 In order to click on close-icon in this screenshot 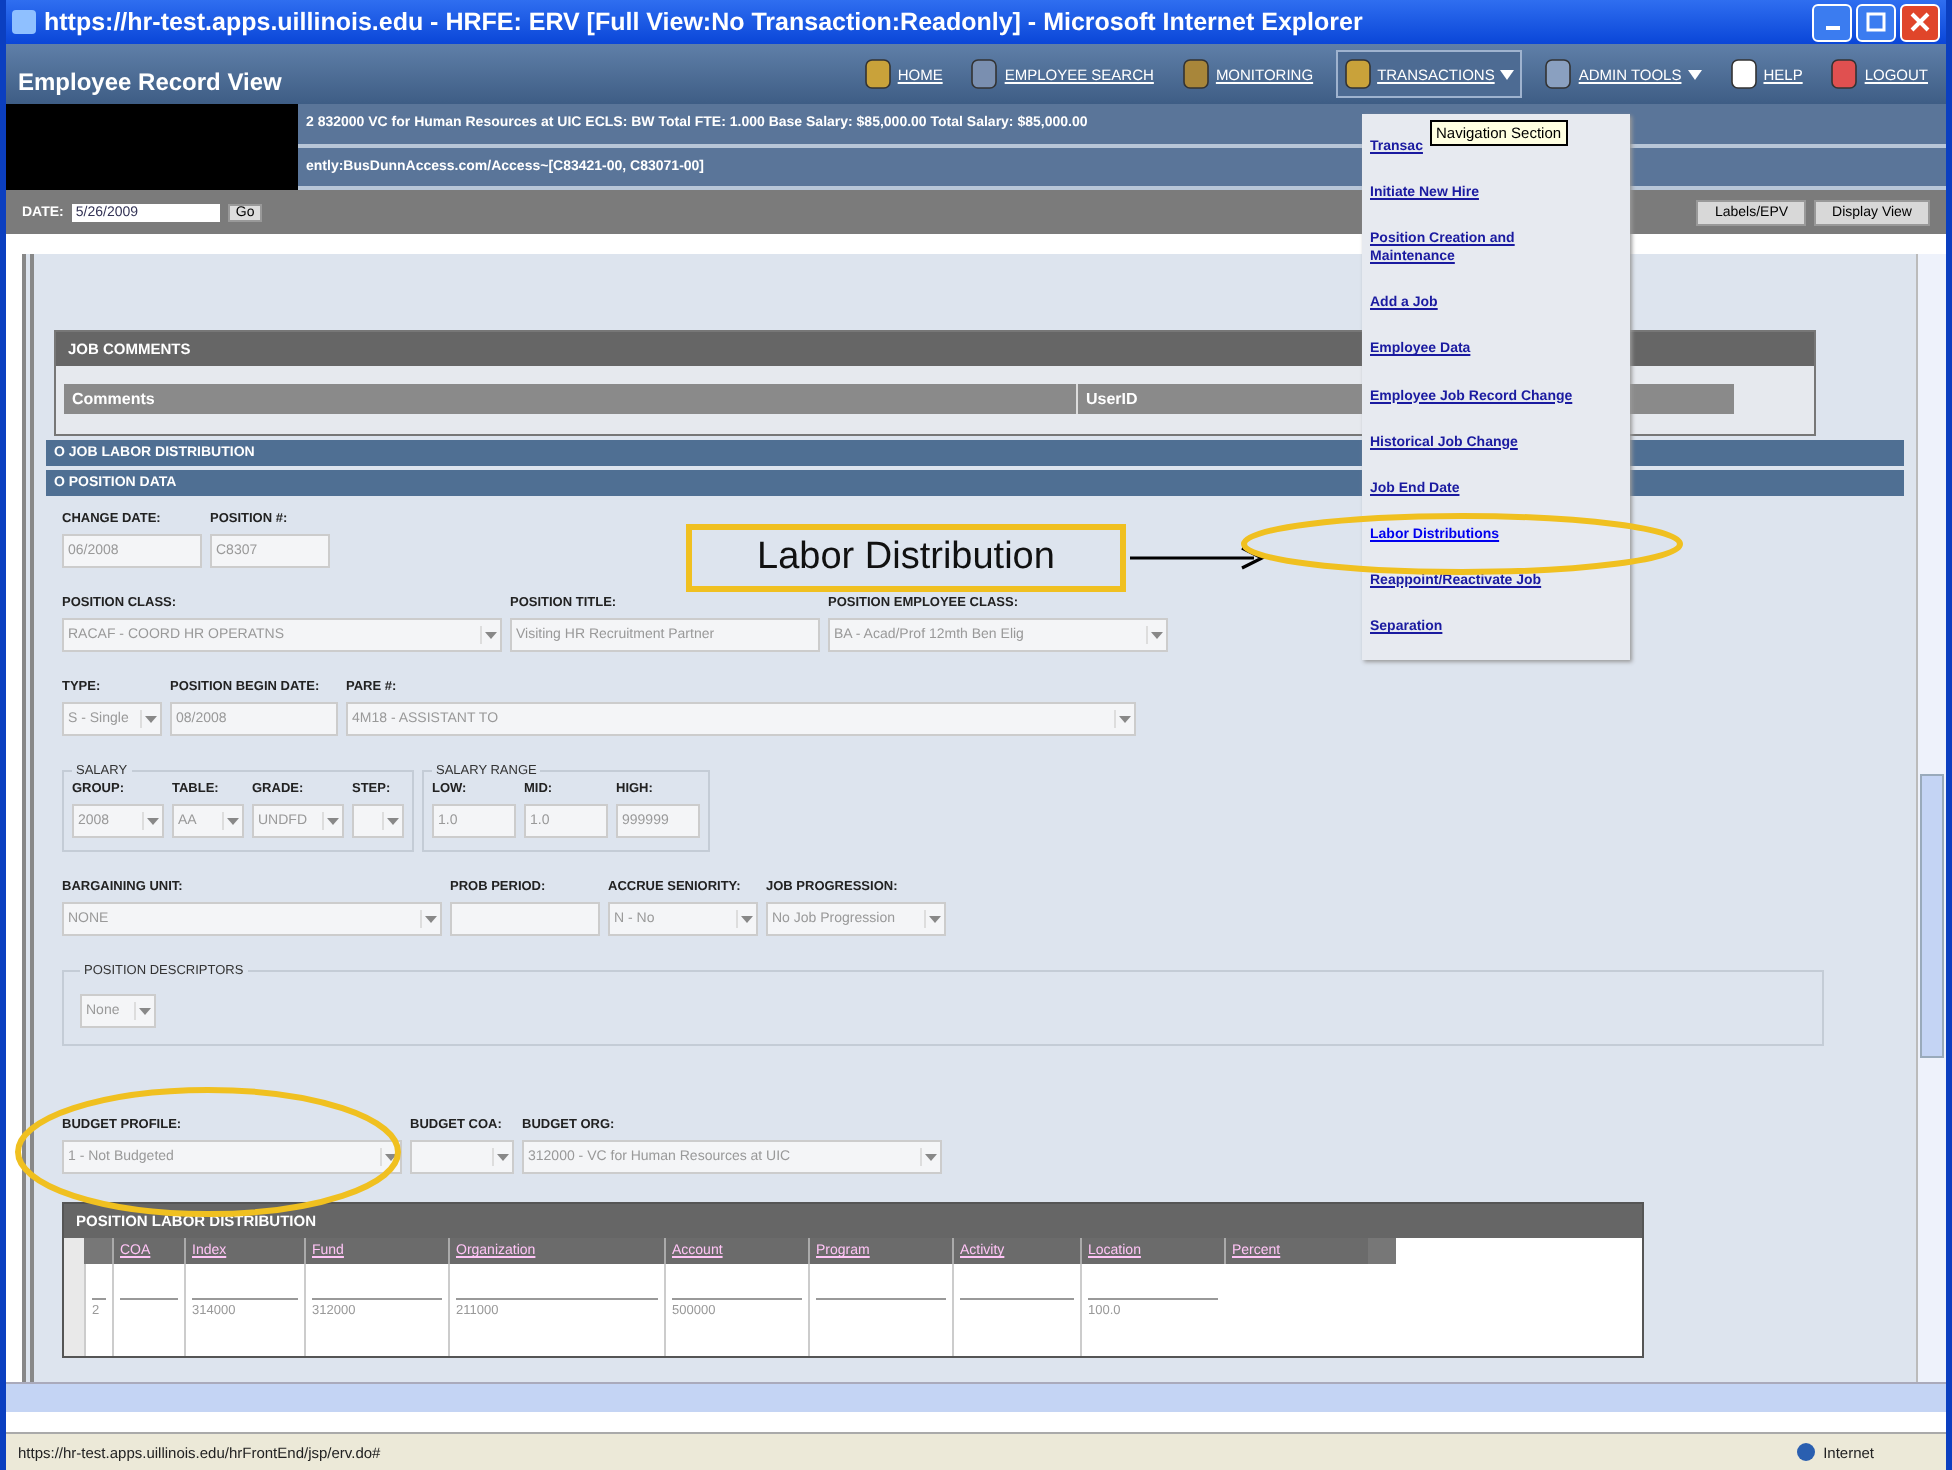, I will do `click(1920, 22)`.